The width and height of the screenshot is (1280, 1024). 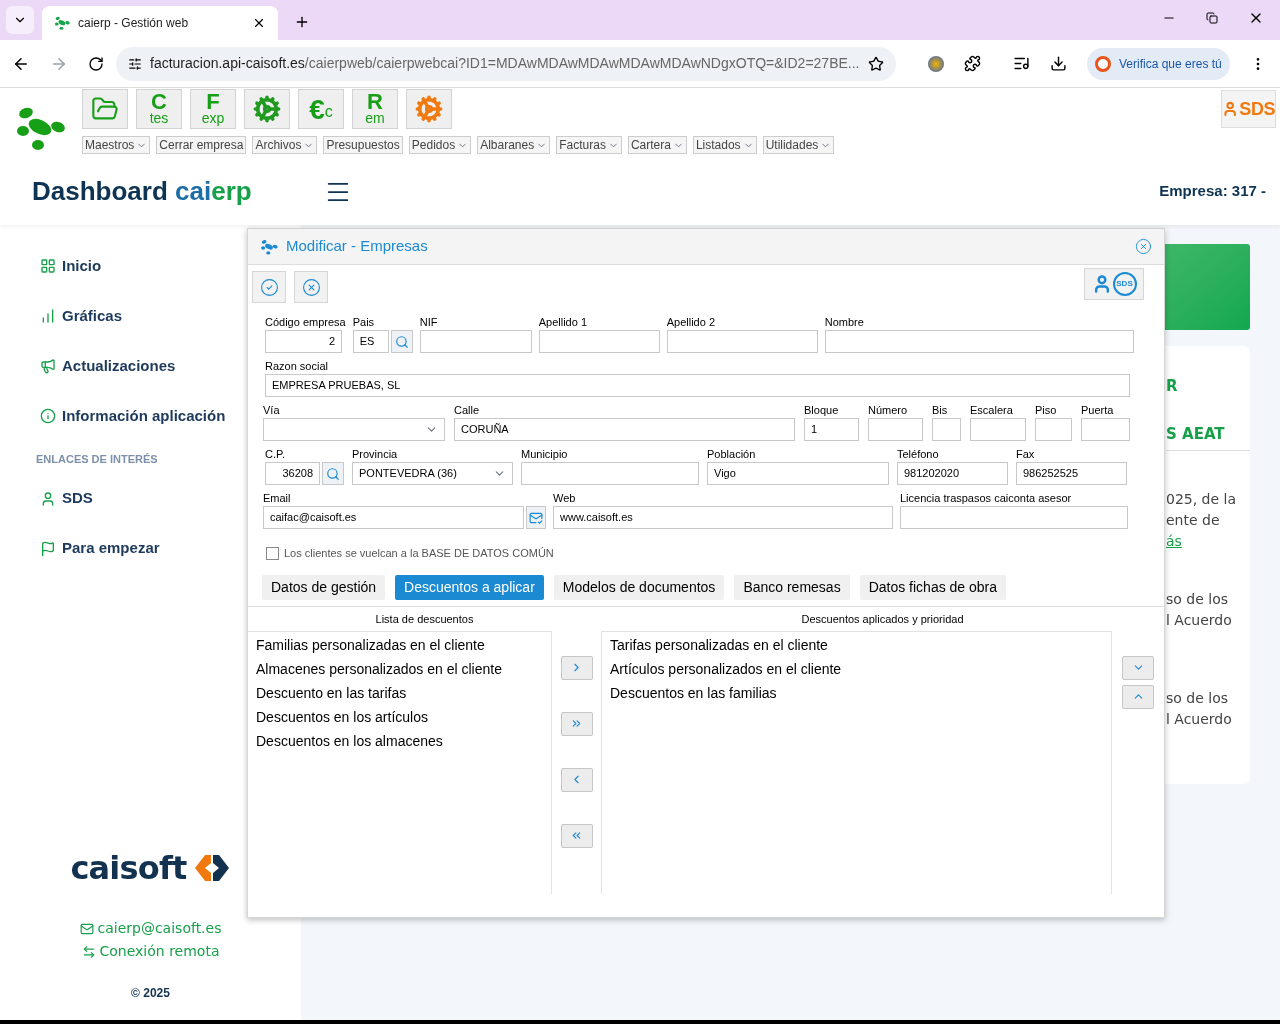 What do you see at coordinates (1021, 63) in the screenshot?
I see `media-icon` at bounding box center [1021, 63].